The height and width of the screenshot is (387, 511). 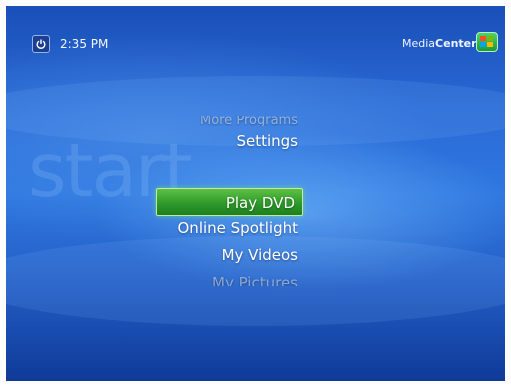 What do you see at coordinates (238, 228) in the screenshot?
I see `menu-item-online-spotlight: Online Spotlight` at bounding box center [238, 228].